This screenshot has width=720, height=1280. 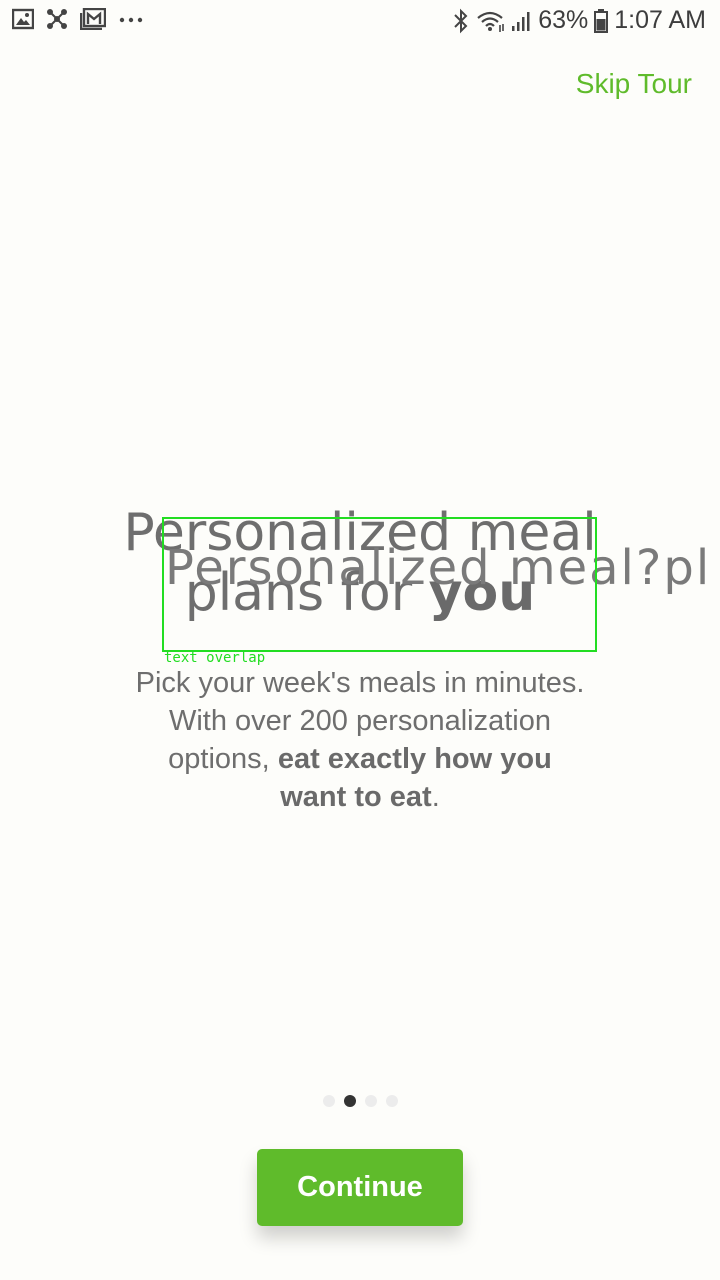 I want to click on gallery-icon, so click(x=23, y=19).